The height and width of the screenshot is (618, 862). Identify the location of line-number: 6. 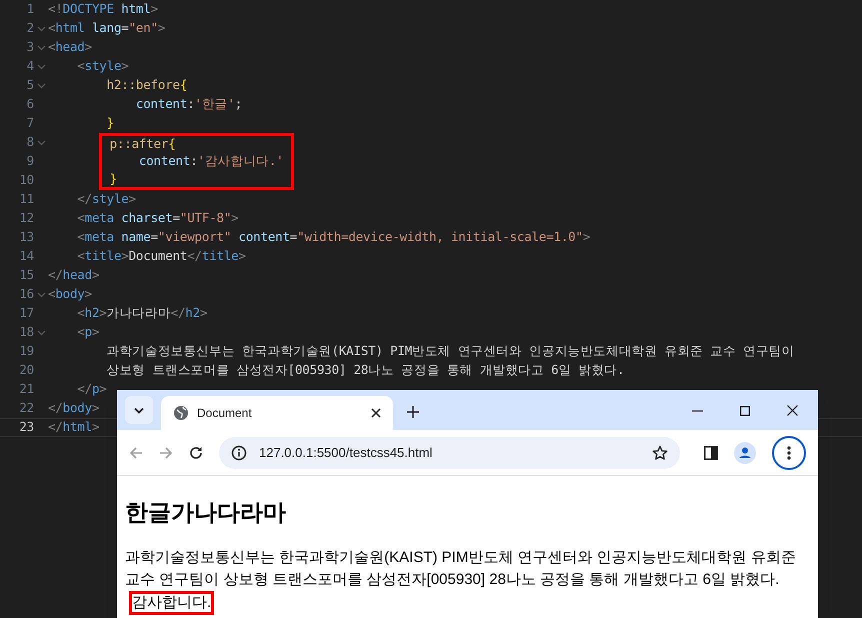
(30, 104).